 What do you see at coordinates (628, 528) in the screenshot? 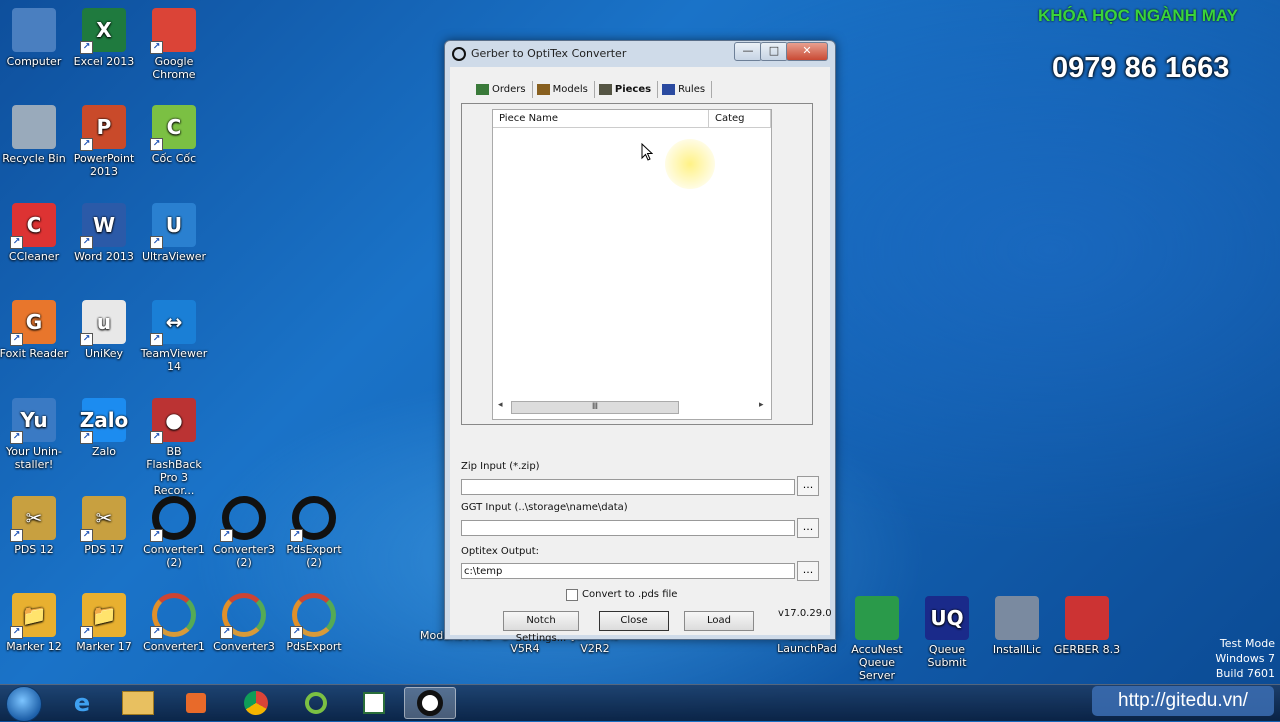
I see `ggt-input-field` at bounding box center [628, 528].